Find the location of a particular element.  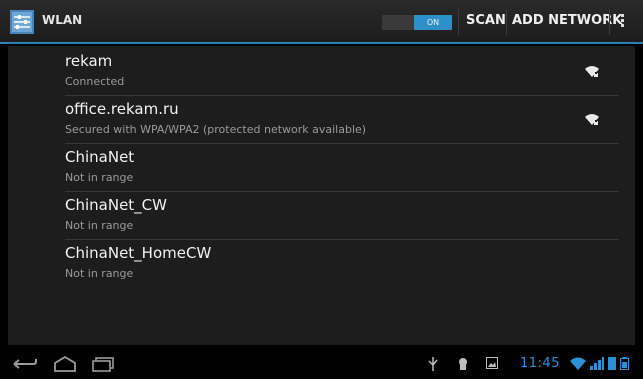

network-name: ChinaNet_HomeCW is located at coordinates (138, 253).